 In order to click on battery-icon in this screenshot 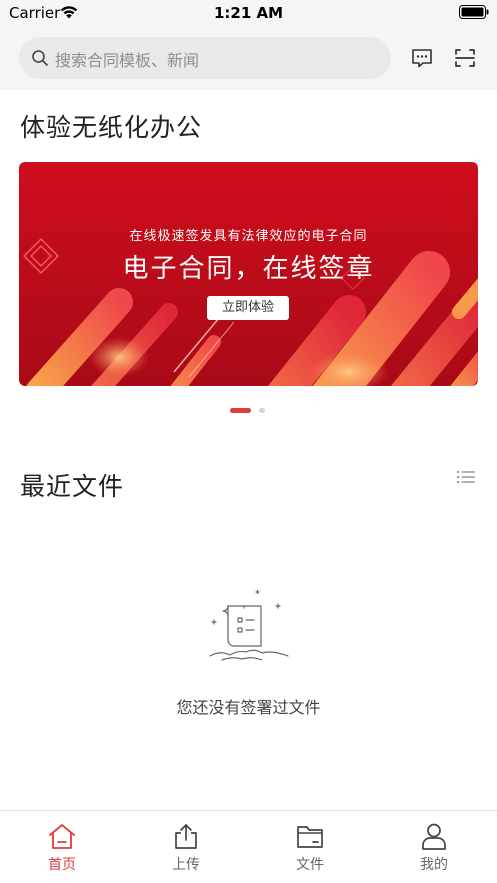, I will do `click(474, 12)`.